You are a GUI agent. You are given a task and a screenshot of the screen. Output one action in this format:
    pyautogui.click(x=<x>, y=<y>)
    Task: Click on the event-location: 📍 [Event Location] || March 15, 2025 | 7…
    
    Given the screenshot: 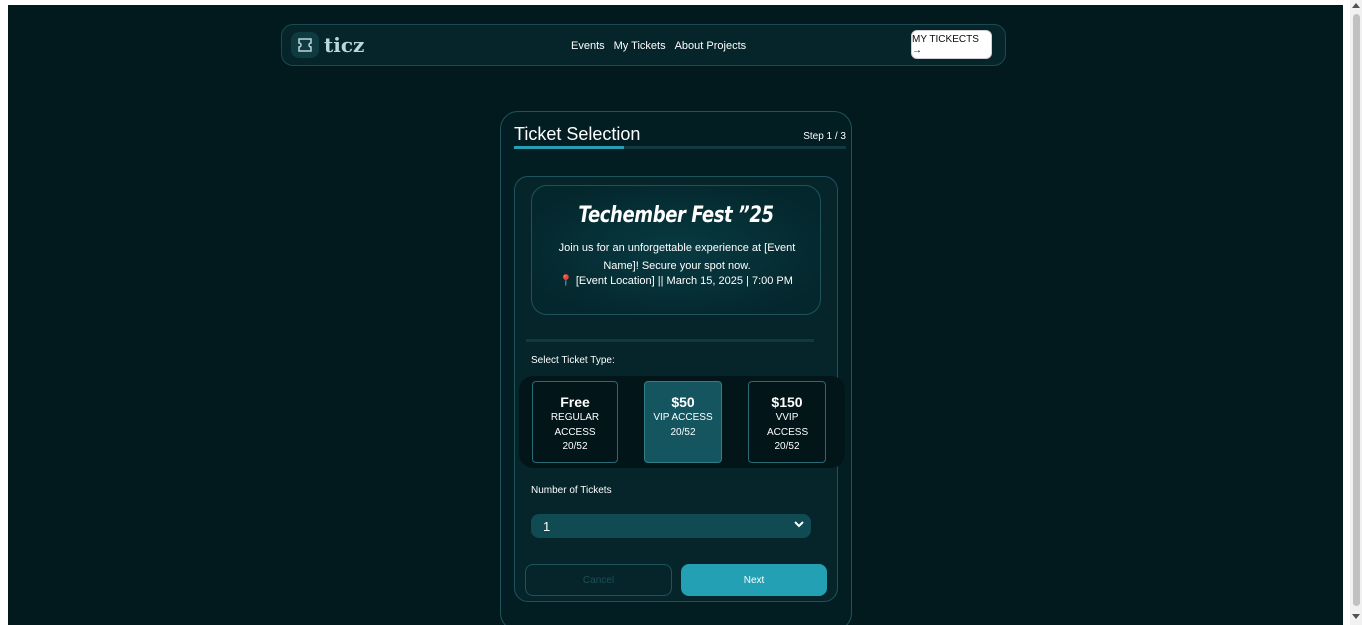 What is the action you would take?
    pyautogui.click(x=676, y=280)
    